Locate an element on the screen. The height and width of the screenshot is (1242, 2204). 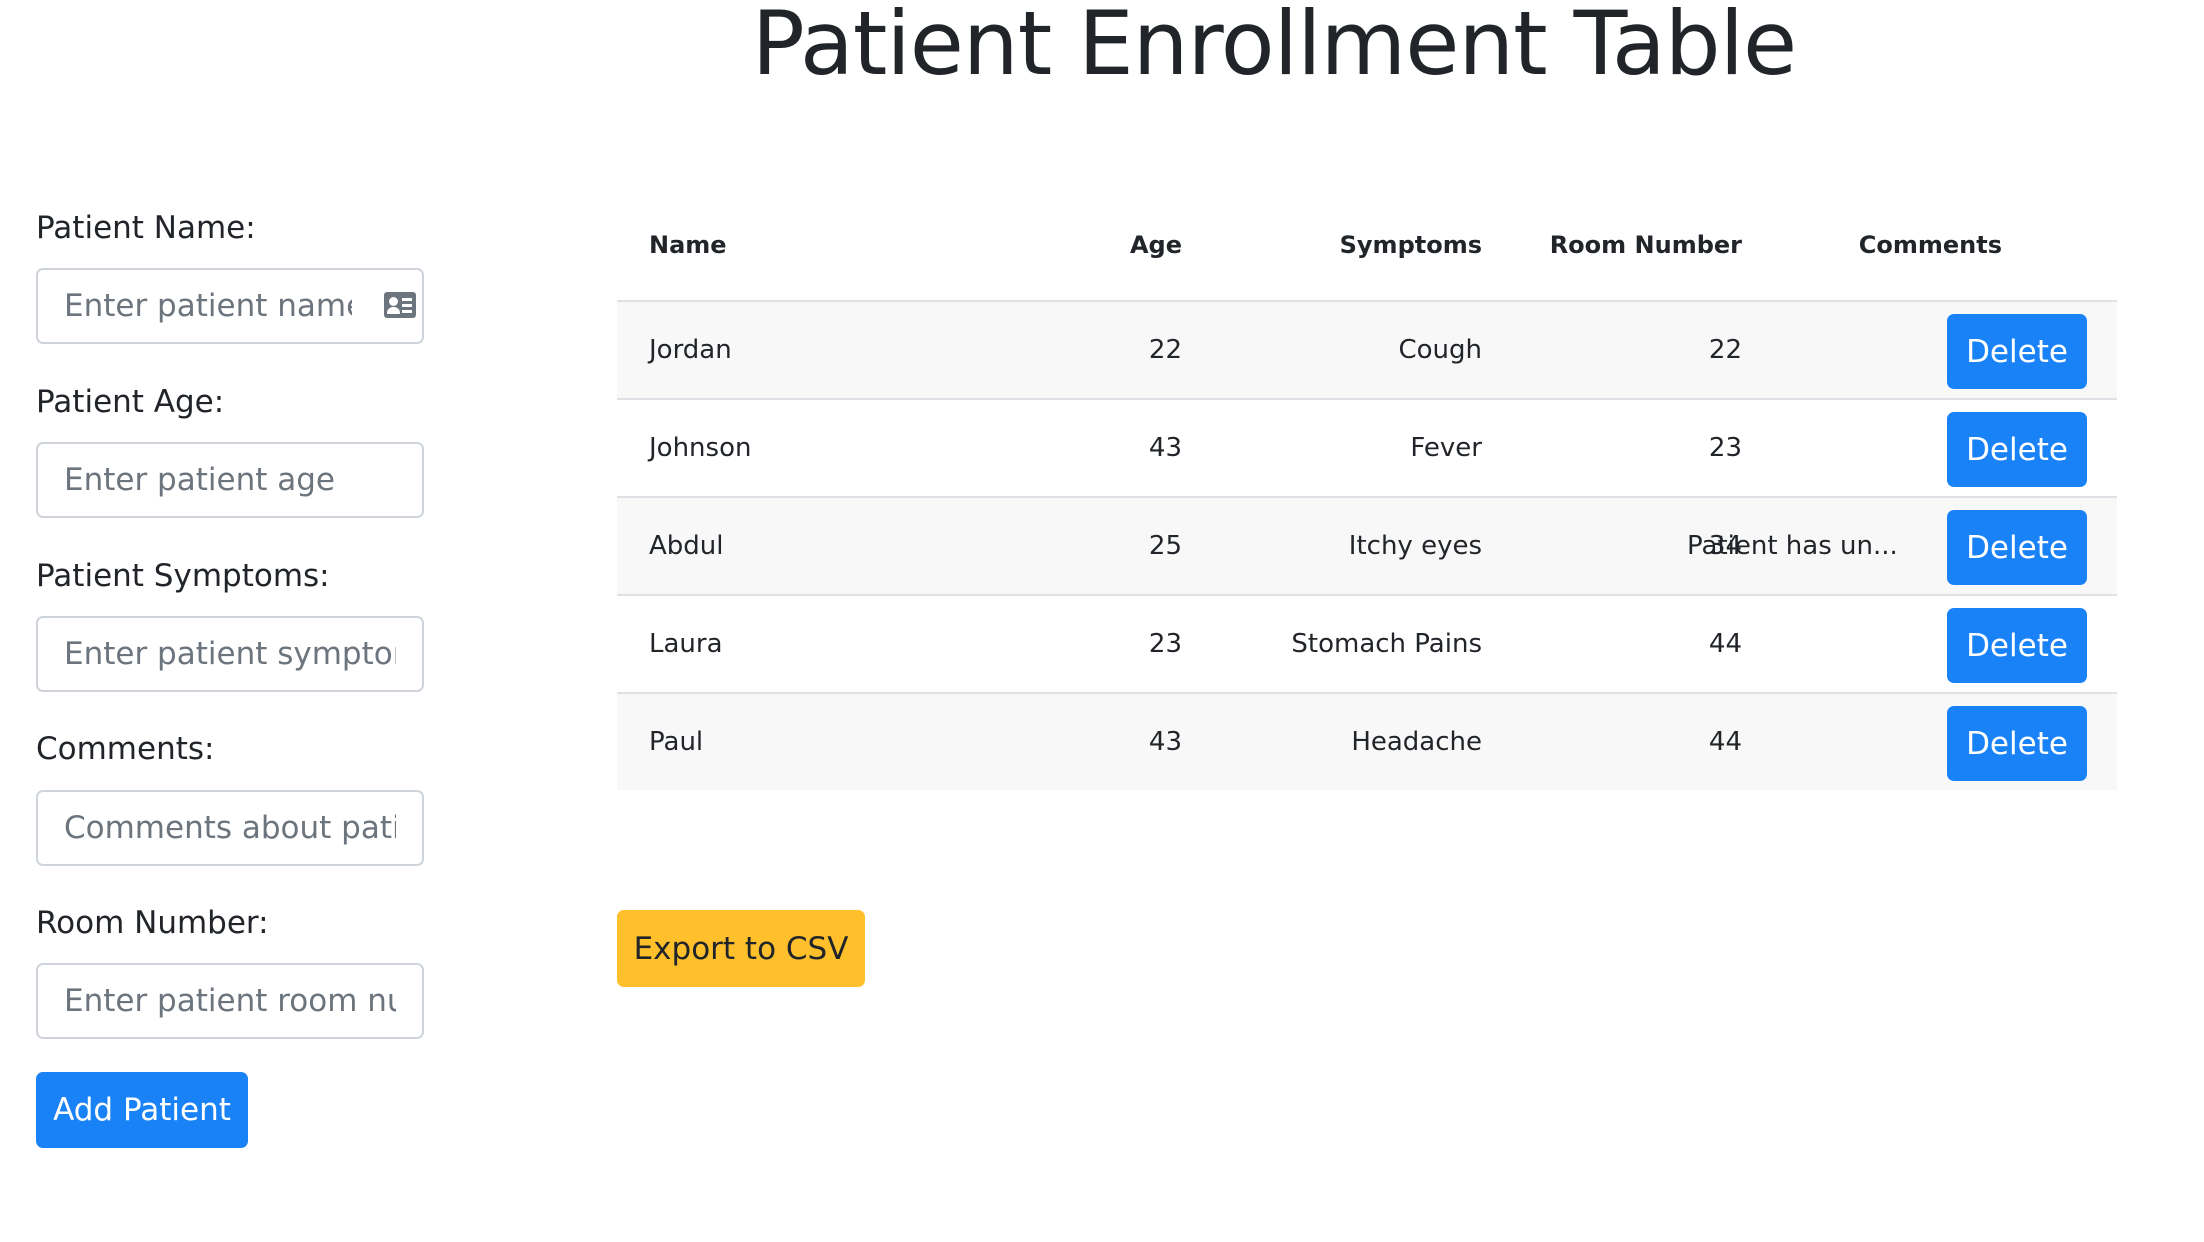
cell-age: 22 is located at coordinates (1165, 350).